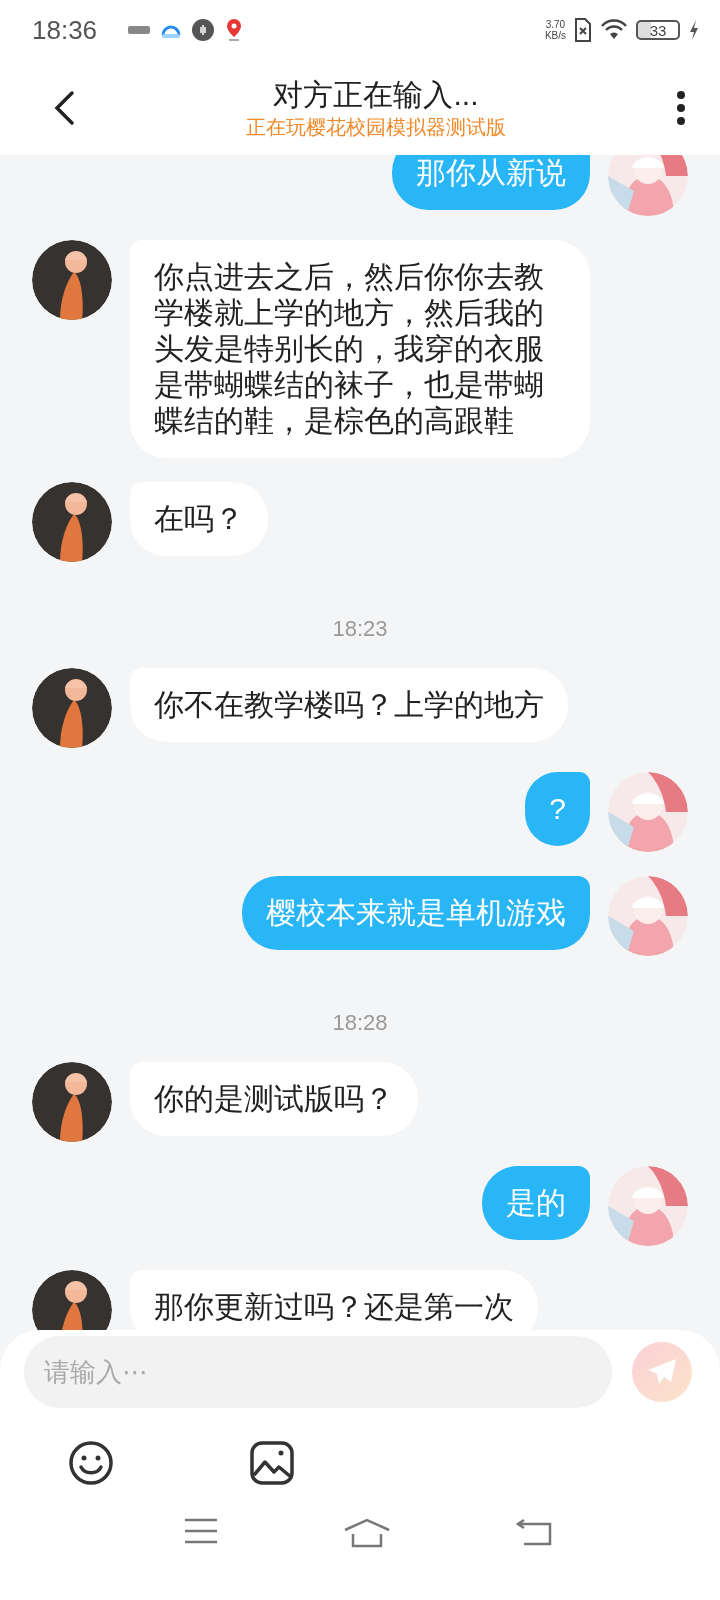 The height and width of the screenshot is (1600, 720). Describe the element at coordinates (349, 705) in the screenshot. I see `message-bubble: 你不在教学楼吗？上学的地方` at that location.